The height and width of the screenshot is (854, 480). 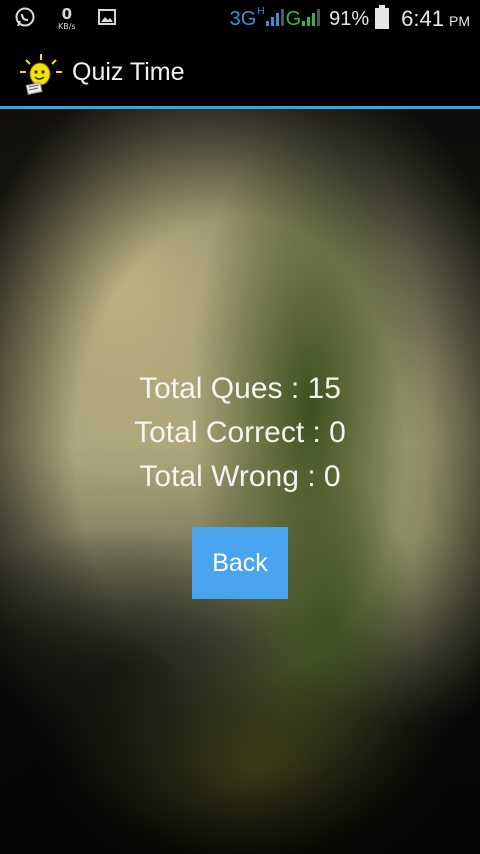 I want to click on whatsapp-icon, so click(x=25, y=19).